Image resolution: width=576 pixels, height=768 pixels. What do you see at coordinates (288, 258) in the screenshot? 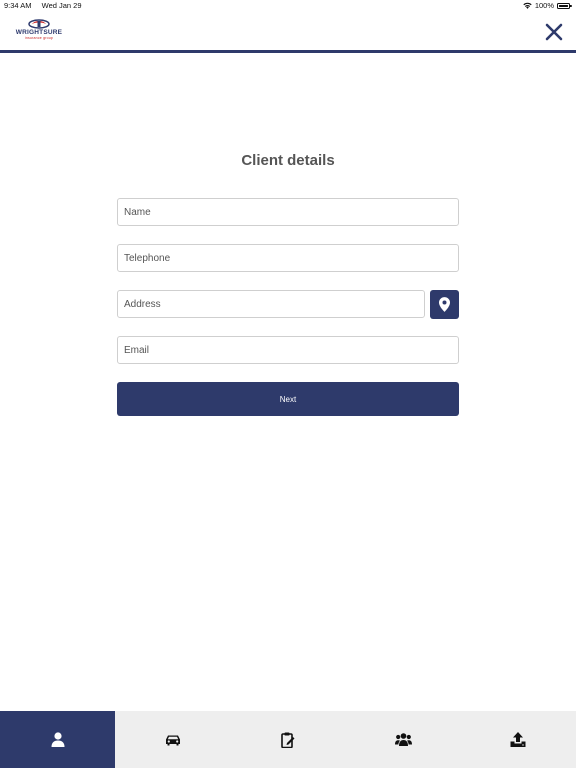
I see `telephone-input` at bounding box center [288, 258].